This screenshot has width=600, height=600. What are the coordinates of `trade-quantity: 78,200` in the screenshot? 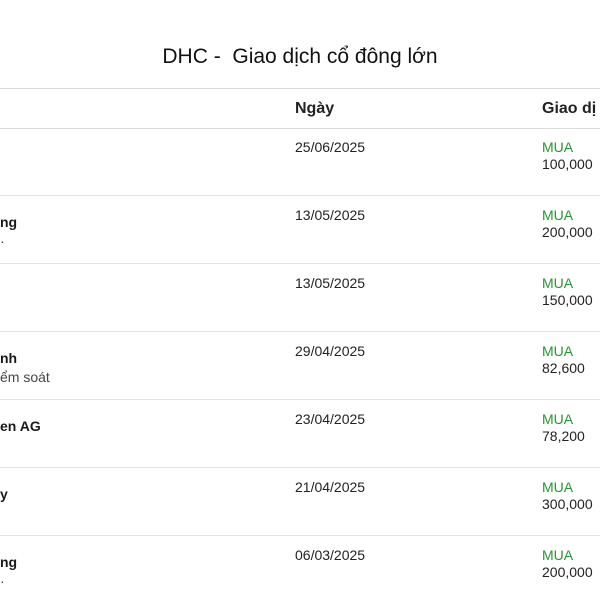 It's located at (563, 436).